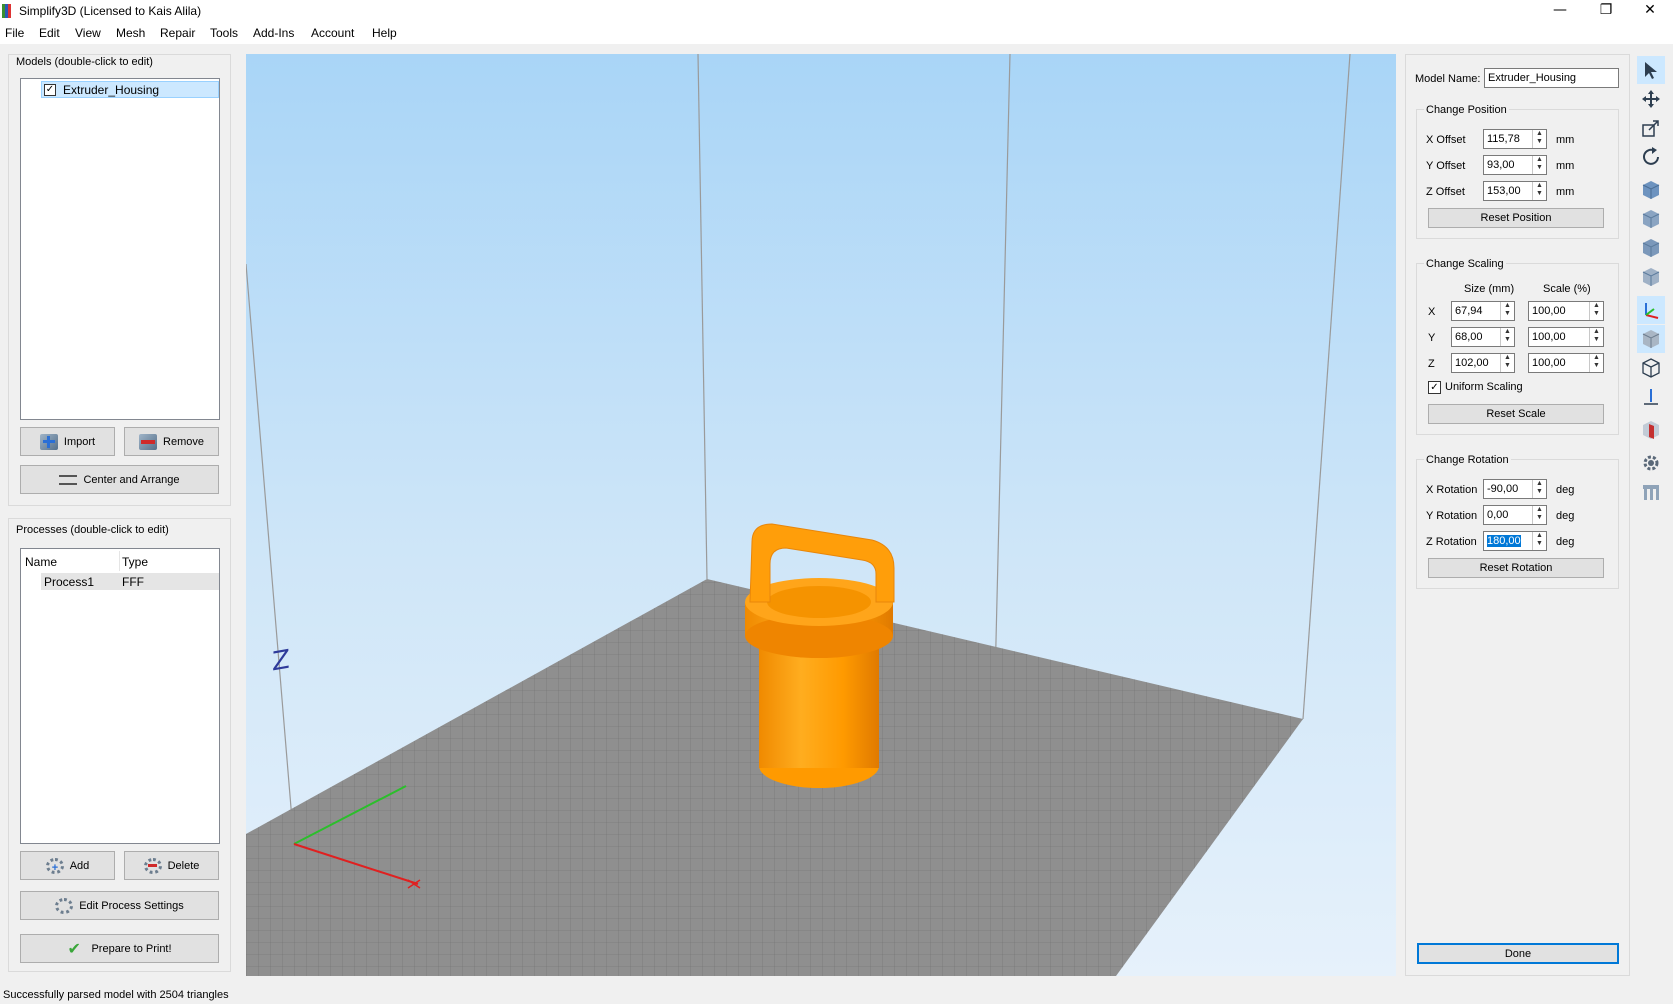 This screenshot has width=1673, height=1004. Describe the element at coordinates (119, 561) in the screenshot. I see `column-divider` at that location.